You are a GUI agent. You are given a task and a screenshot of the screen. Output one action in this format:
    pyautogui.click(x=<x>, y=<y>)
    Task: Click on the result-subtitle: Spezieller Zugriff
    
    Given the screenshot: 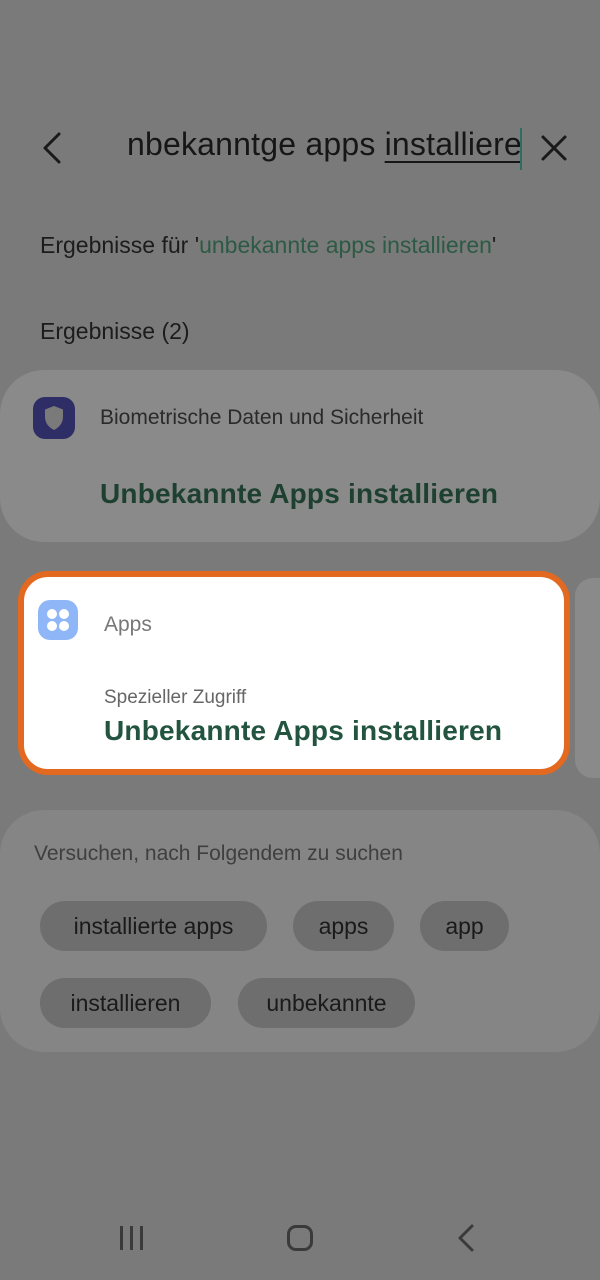 What is the action you would take?
    pyautogui.click(x=175, y=697)
    